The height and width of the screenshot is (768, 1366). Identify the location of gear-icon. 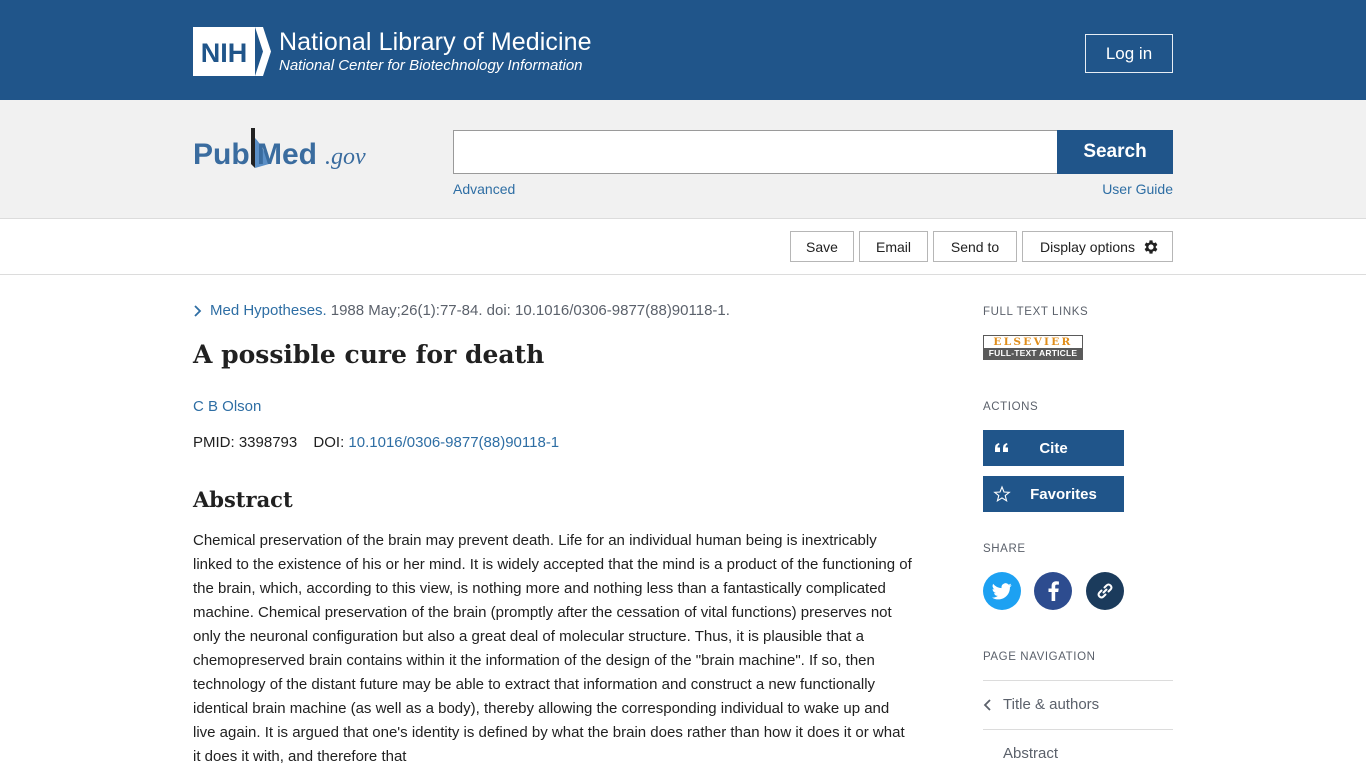
(1151, 247).